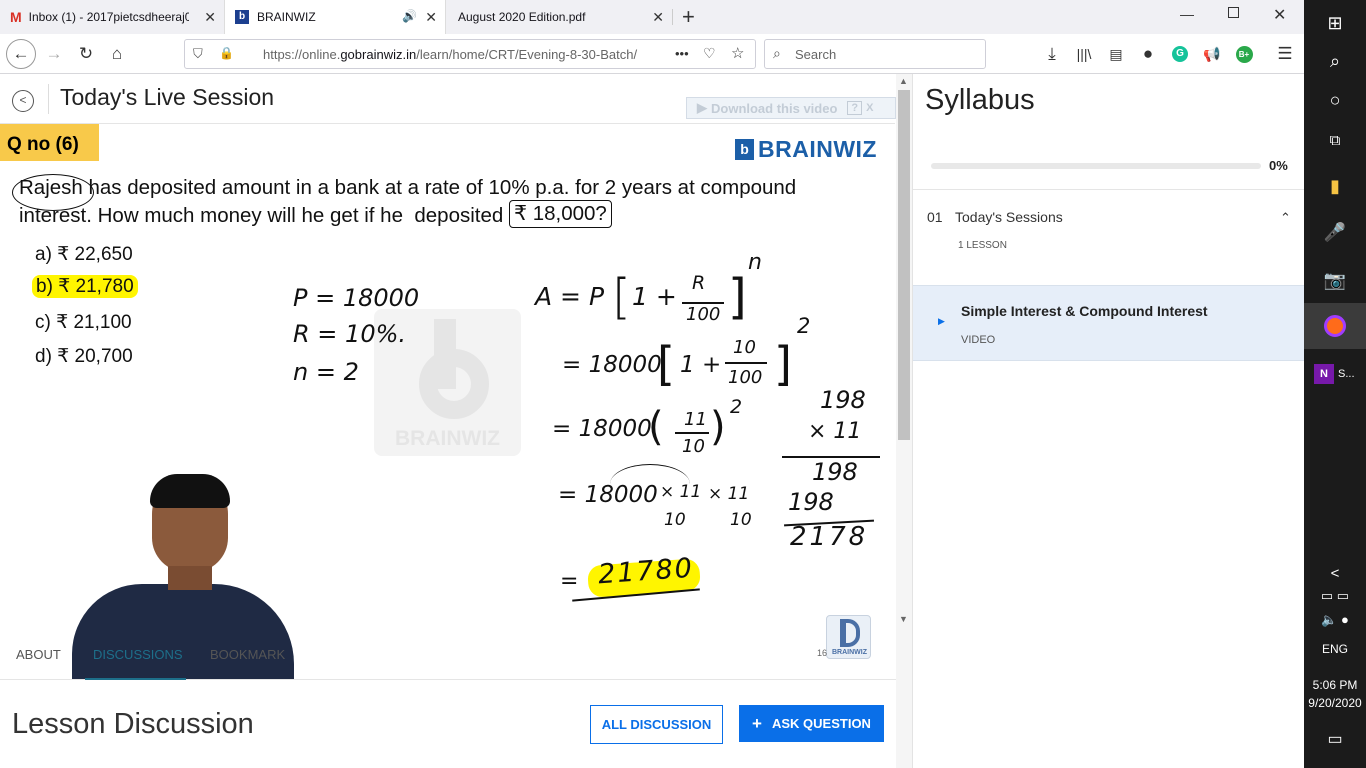  I want to click on step1-bracket-left: [, so click(666, 364).